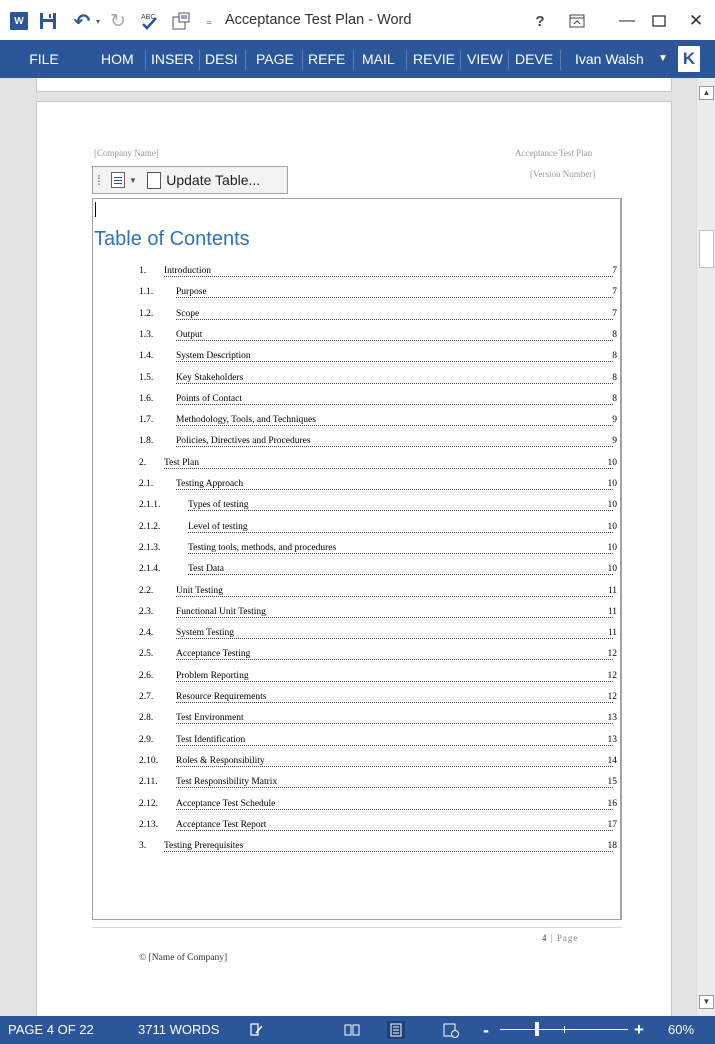 The height and width of the screenshot is (1044, 715). I want to click on word-logo-icon: W, so click(19, 21).